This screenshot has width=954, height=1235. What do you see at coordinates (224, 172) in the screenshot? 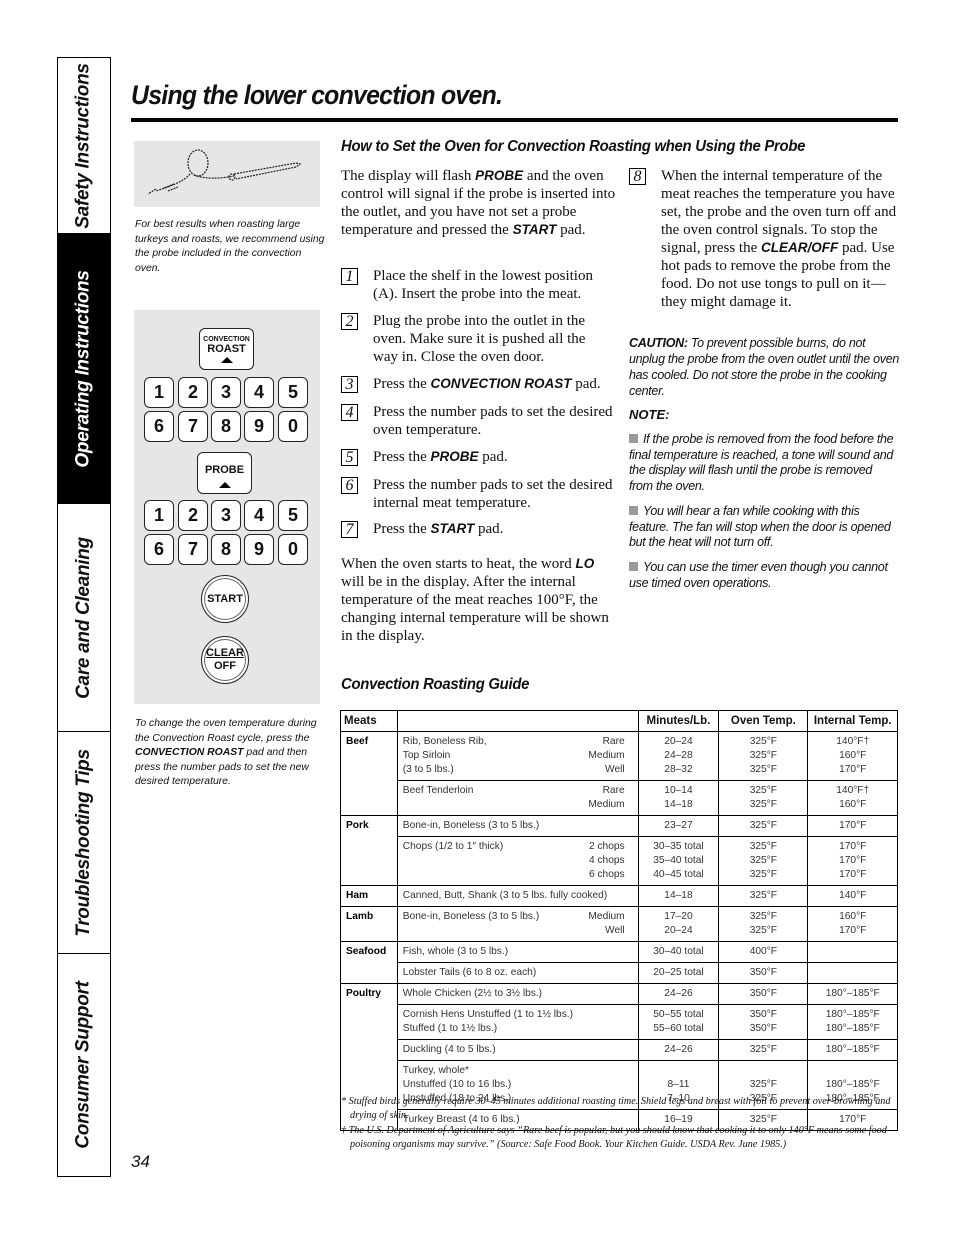
I see `meat-probe-icon` at bounding box center [224, 172].